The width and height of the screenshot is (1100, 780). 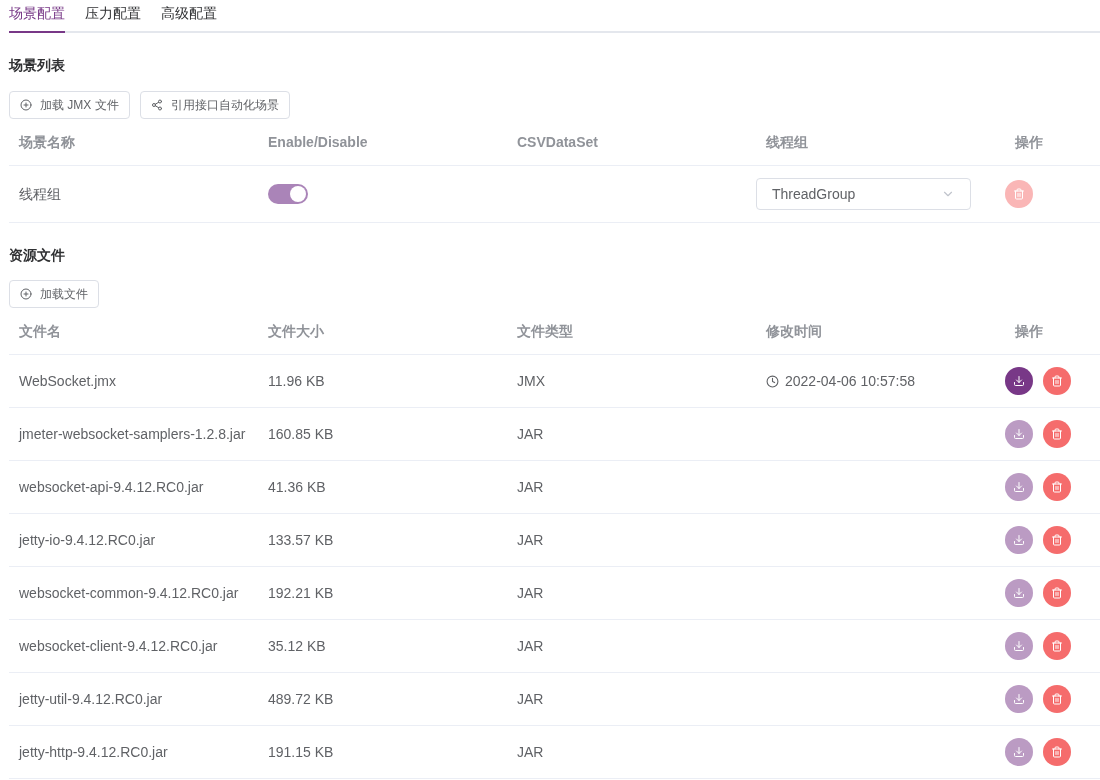 What do you see at coordinates (297, 487) in the screenshot?
I see `table-cell-text: 41.36 KB` at bounding box center [297, 487].